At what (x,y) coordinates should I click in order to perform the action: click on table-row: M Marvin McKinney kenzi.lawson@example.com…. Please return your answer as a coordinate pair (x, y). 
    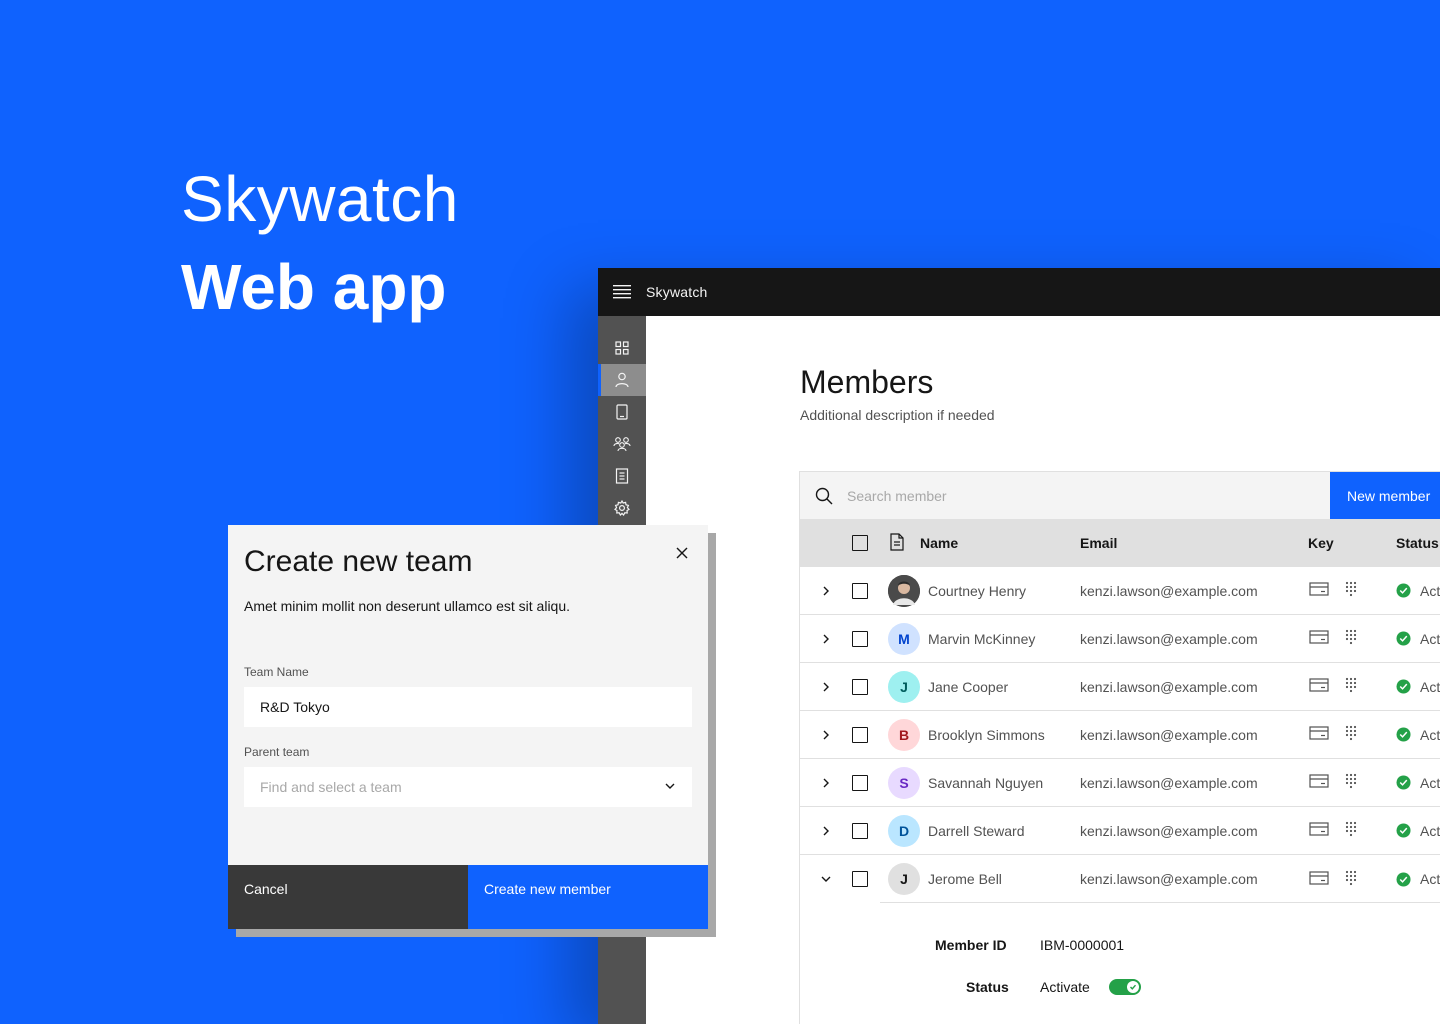
    Looking at the image, I should click on (1120, 639).